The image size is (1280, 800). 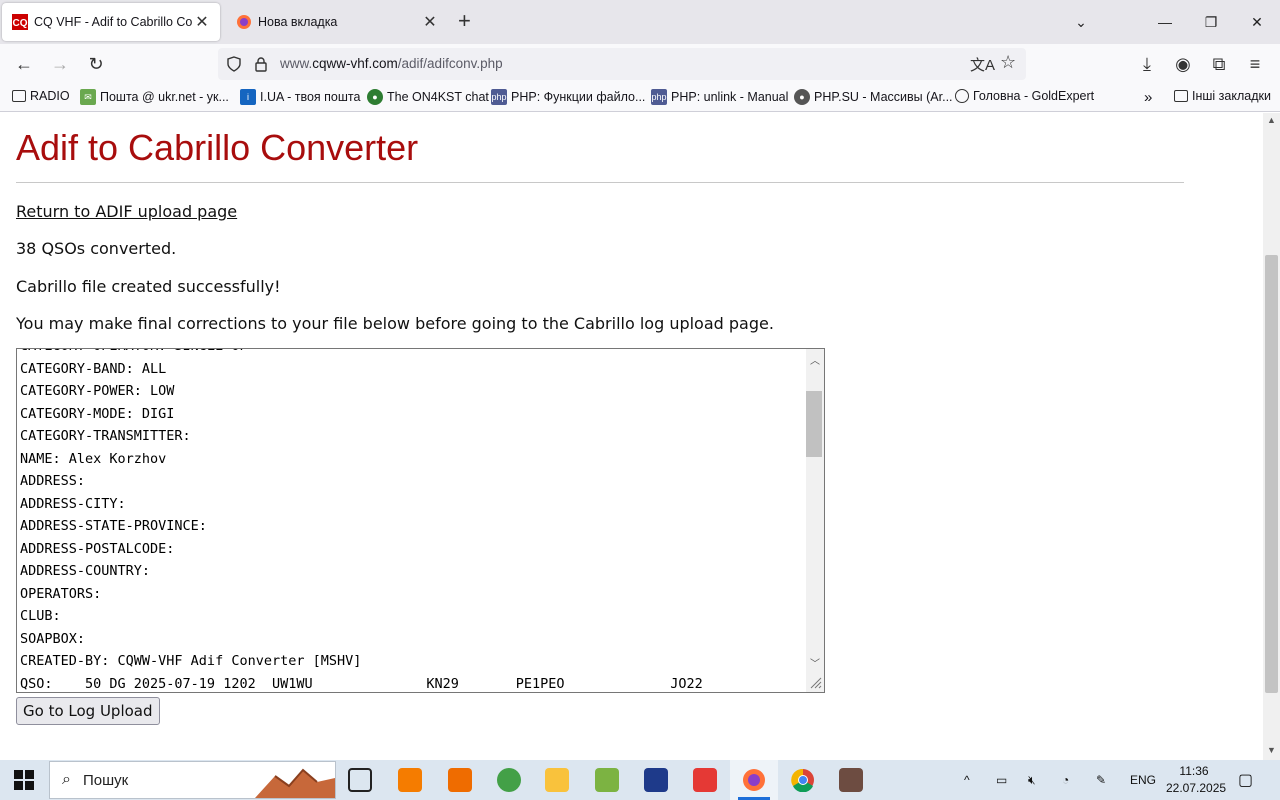 What do you see at coordinates (1219, 64) in the screenshot?
I see `extensions-icon: ⧉` at bounding box center [1219, 64].